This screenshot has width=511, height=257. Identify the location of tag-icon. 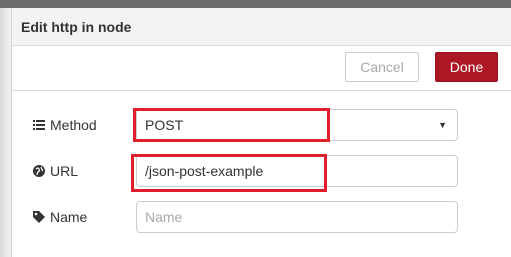
(39, 217).